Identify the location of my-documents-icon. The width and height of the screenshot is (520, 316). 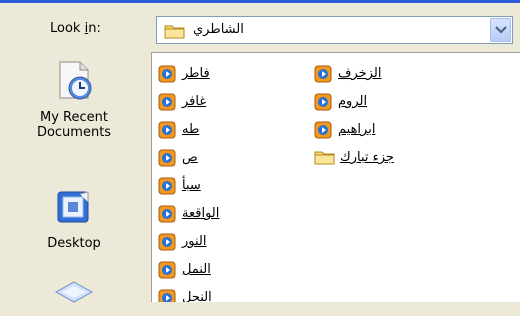
(74, 295).